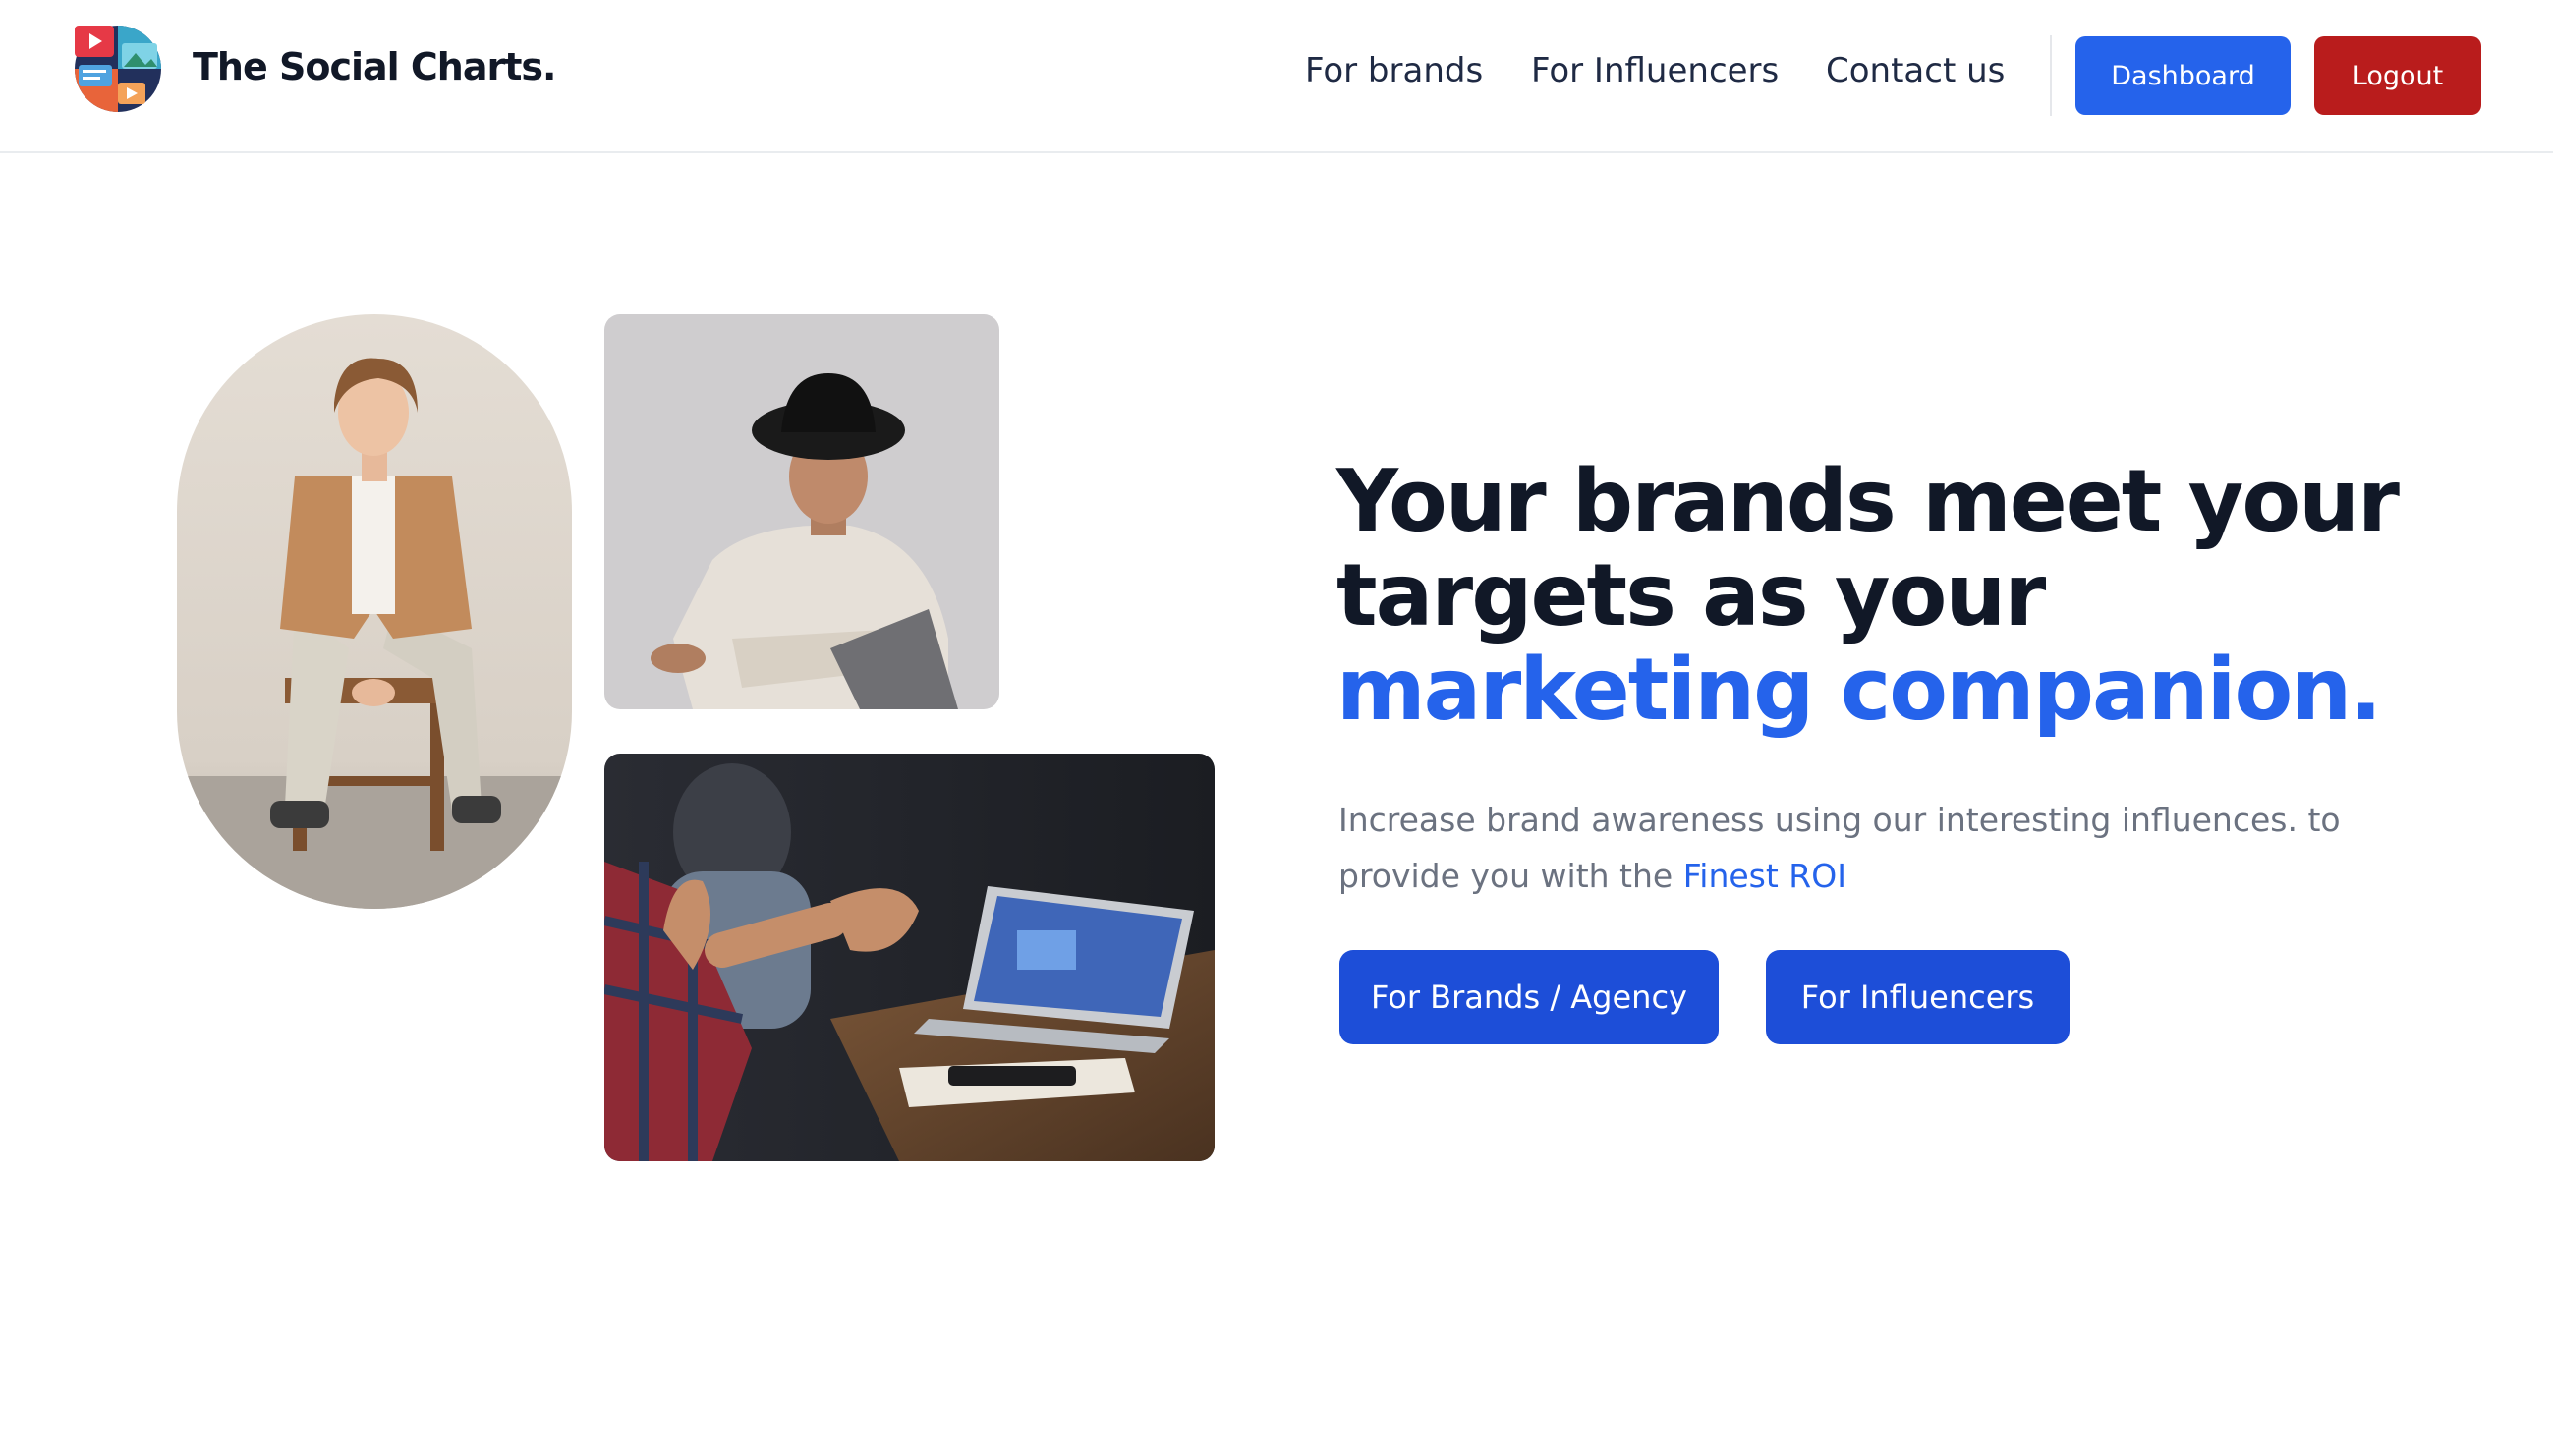  What do you see at coordinates (802, 511) in the screenshot?
I see `man-in-black-hat-photo` at bounding box center [802, 511].